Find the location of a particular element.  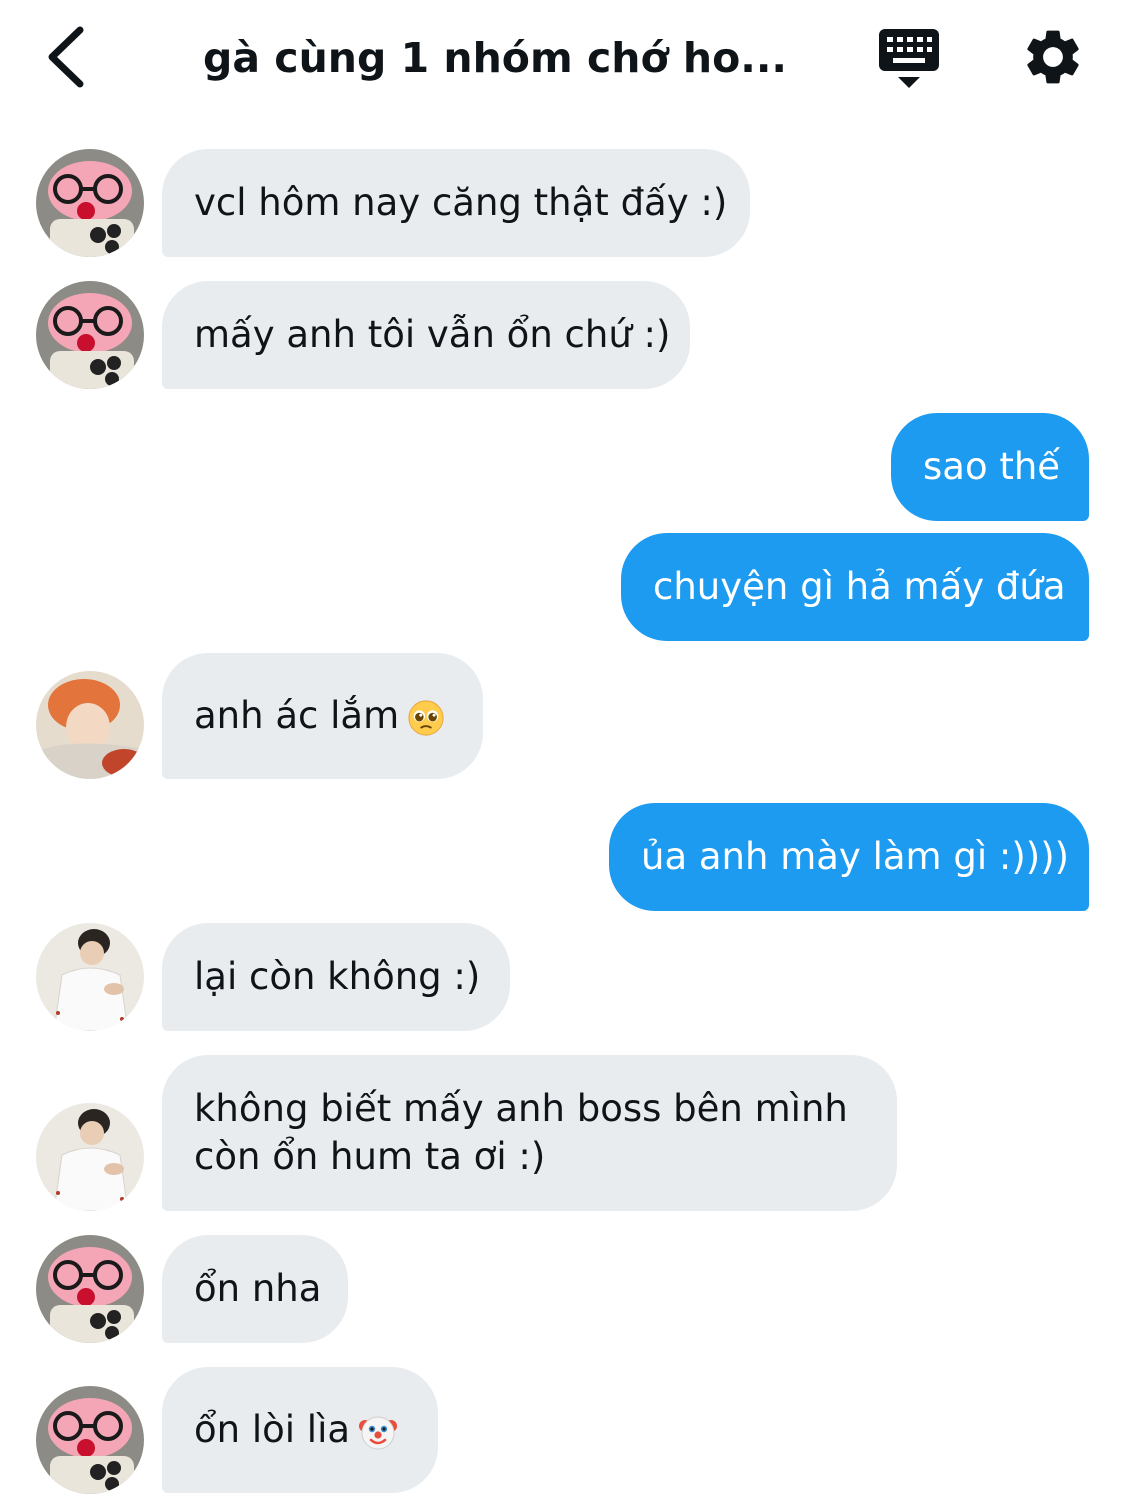

gear-icon is located at coordinates (1053, 57).